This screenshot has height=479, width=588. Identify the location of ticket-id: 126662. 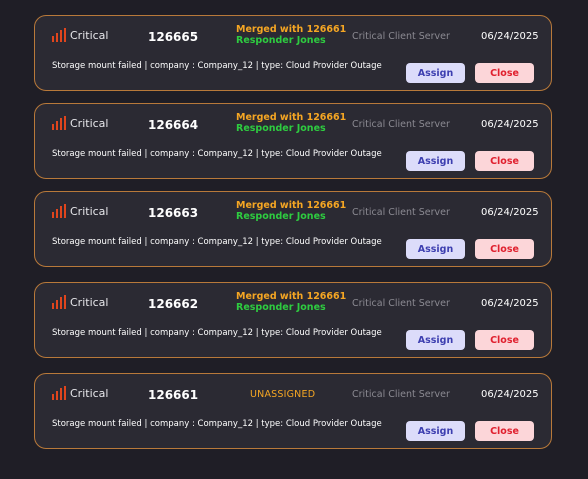
(173, 304).